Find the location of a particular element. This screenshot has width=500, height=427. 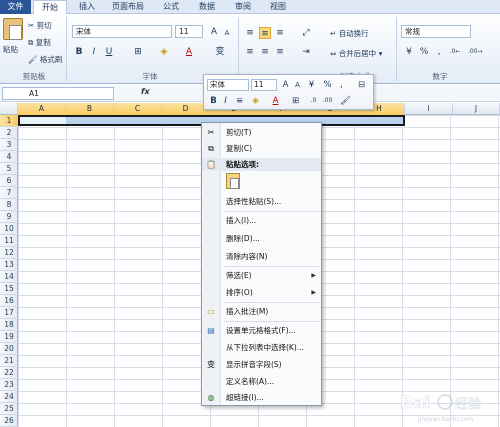

row-header: 9 is located at coordinates (9, 217).